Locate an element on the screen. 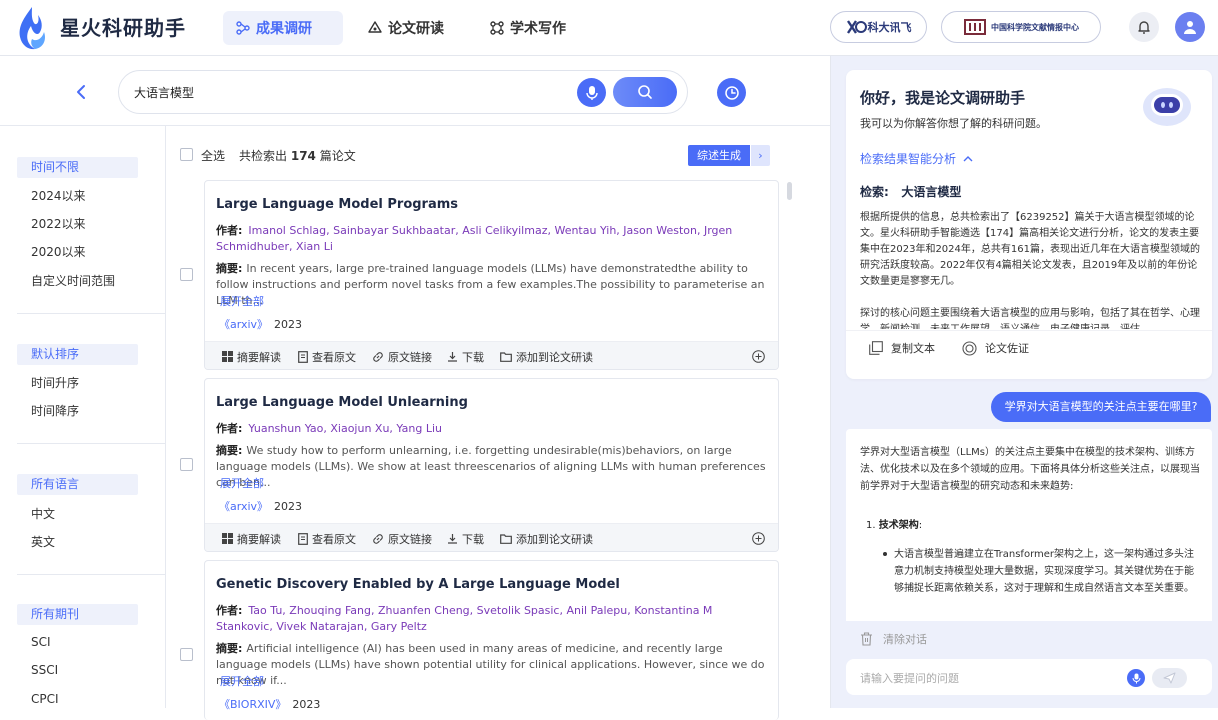 Image resolution: width=1218 pixels, height=720 pixels. view-original-label: 查看原文 is located at coordinates (334, 357).